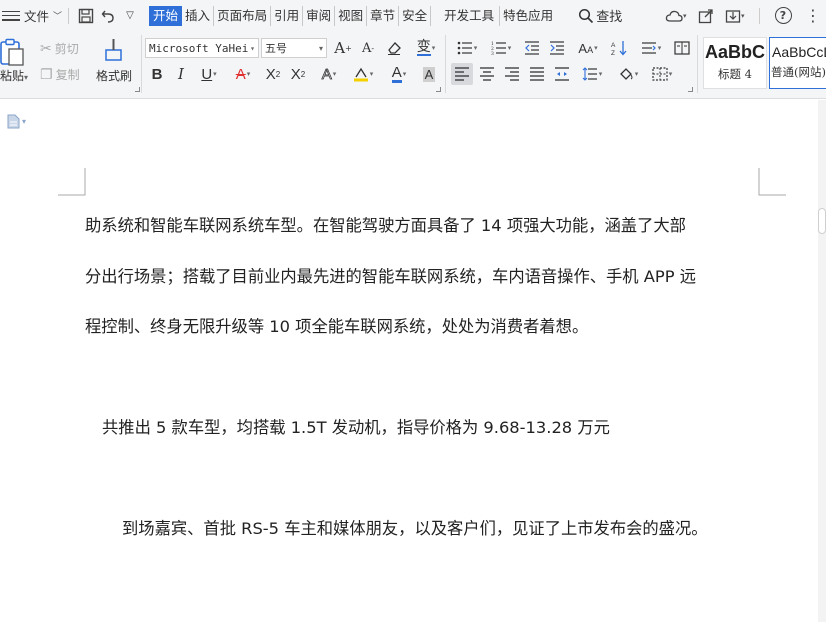 The width and height of the screenshot is (826, 622). I want to click on strikethrough-icon: A ▾, so click(243, 74).